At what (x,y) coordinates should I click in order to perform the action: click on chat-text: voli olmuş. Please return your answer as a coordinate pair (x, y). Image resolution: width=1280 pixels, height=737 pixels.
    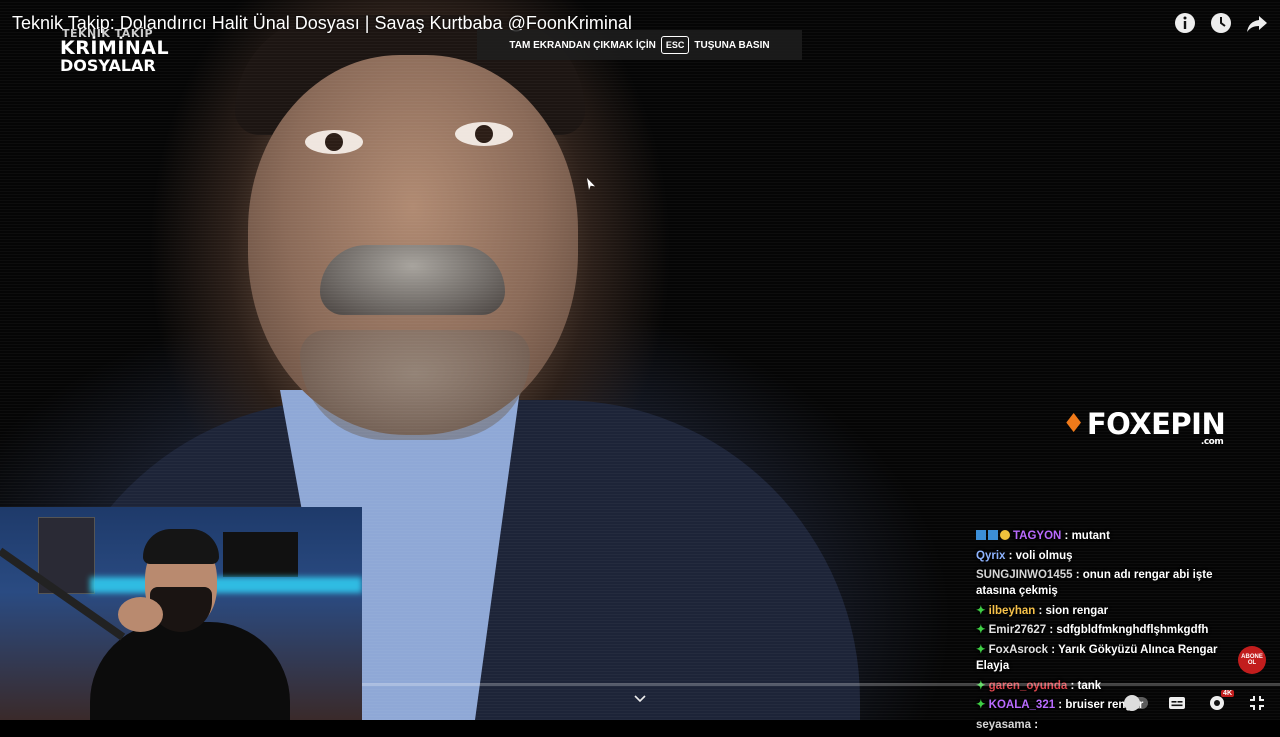
    Looking at the image, I should click on (1044, 555).